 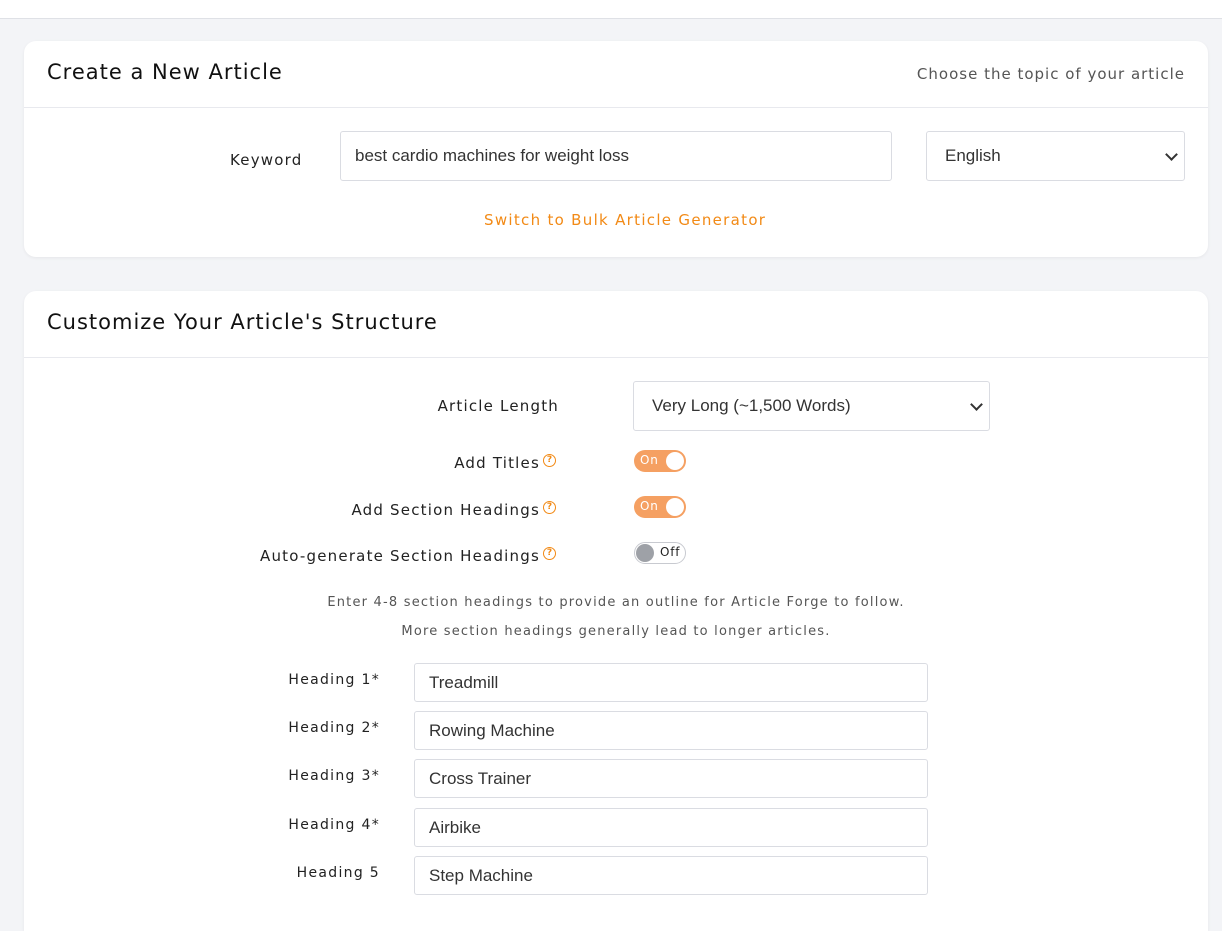 I want to click on heading-2-input: Rowing Machine, so click(x=671, y=730).